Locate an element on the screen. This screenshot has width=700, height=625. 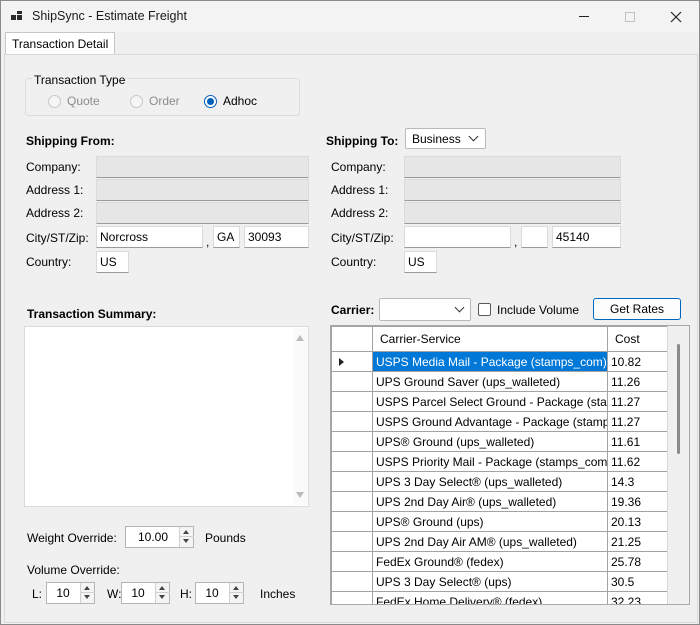
to-country-field: US is located at coordinates (420, 262).